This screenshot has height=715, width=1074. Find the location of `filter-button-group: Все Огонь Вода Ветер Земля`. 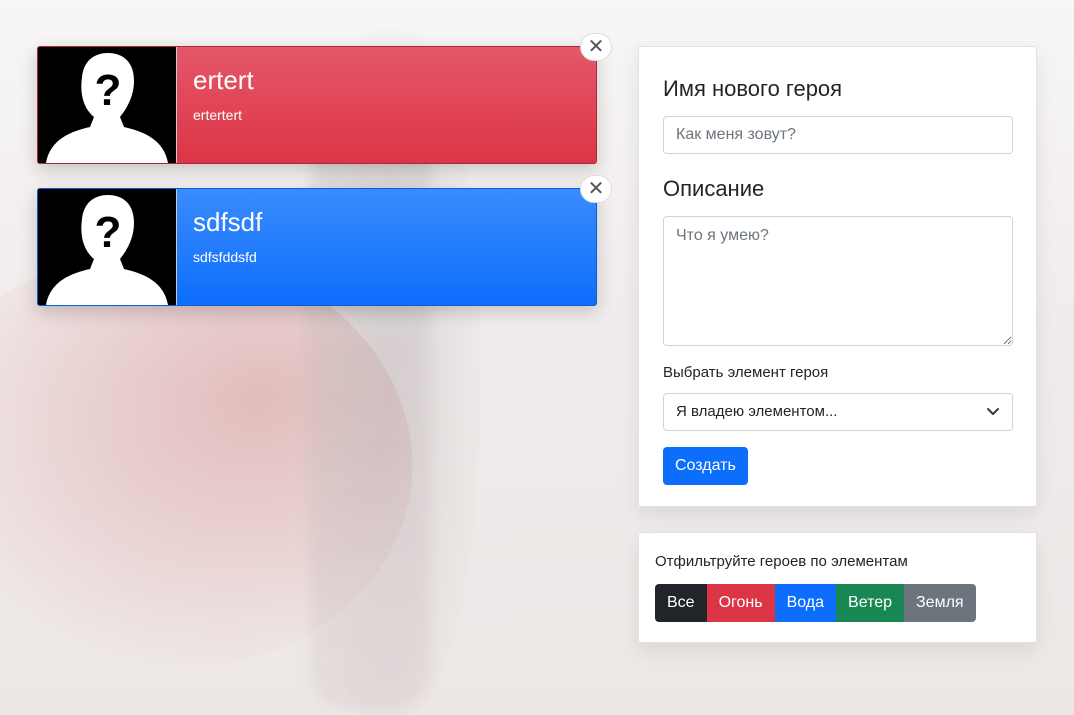

filter-button-group: Все Огонь Вода Ветер Земля is located at coordinates (837, 603).